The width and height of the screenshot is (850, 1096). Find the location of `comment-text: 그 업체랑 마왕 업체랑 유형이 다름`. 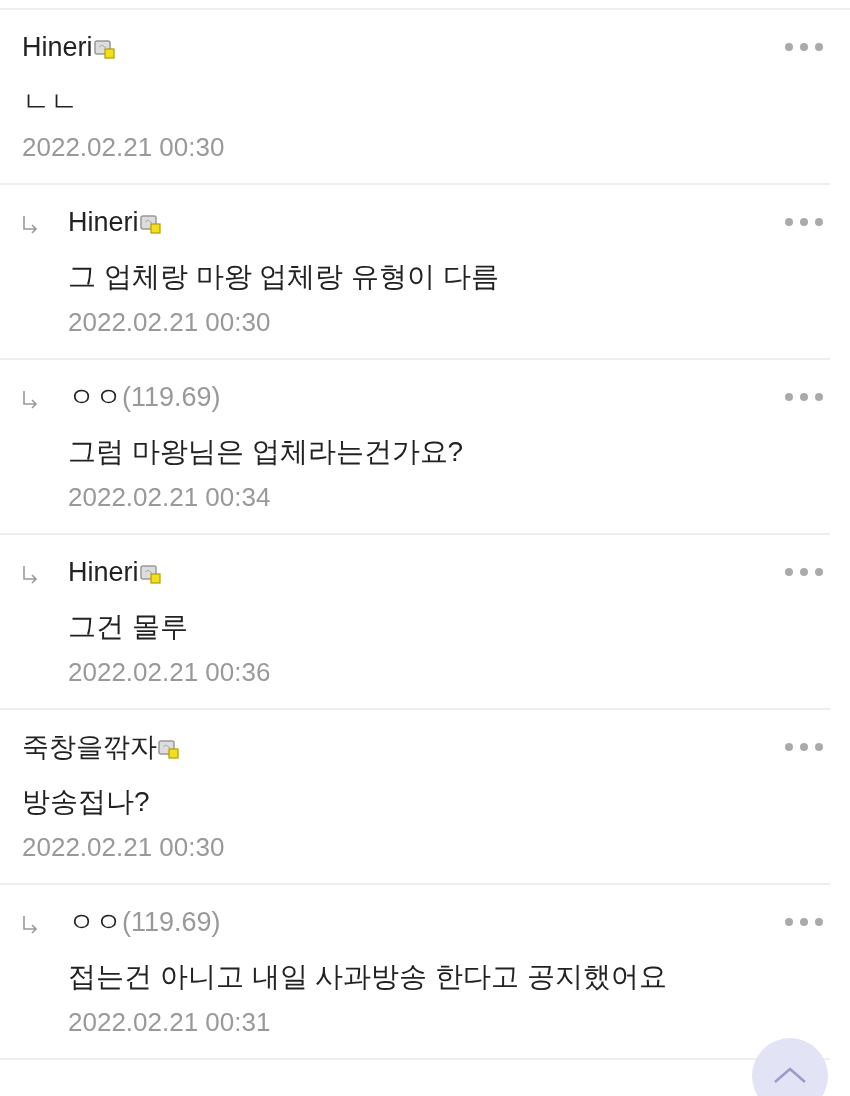

comment-text: 그 업체랑 마왕 업체랑 유형이 다름 is located at coordinates (284, 277).